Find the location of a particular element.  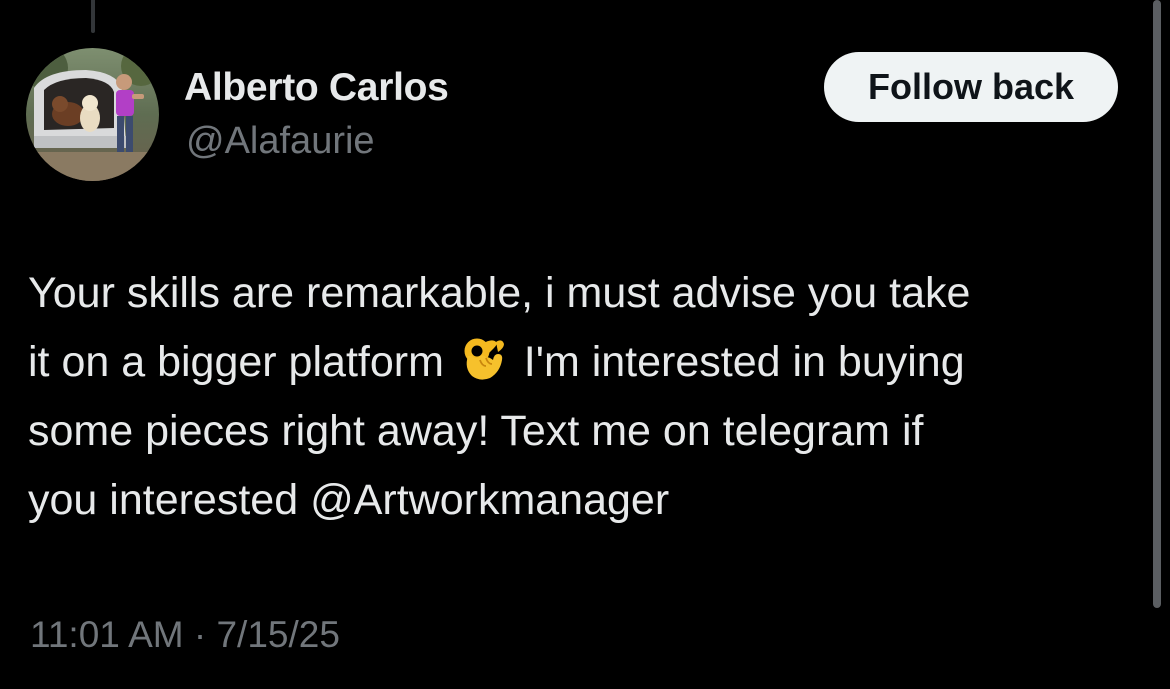

tweet-line: you interested @Artworkmanager is located at coordinates (590, 500).